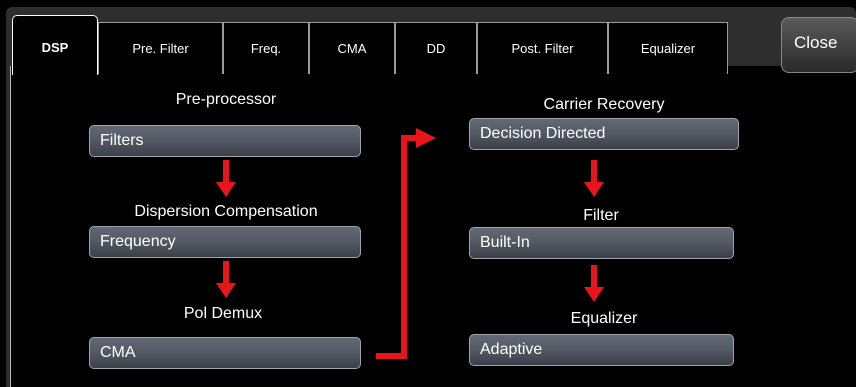 This screenshot has width=856, height=387. I want to click on tab-freq: Freq., so click(266, 48).